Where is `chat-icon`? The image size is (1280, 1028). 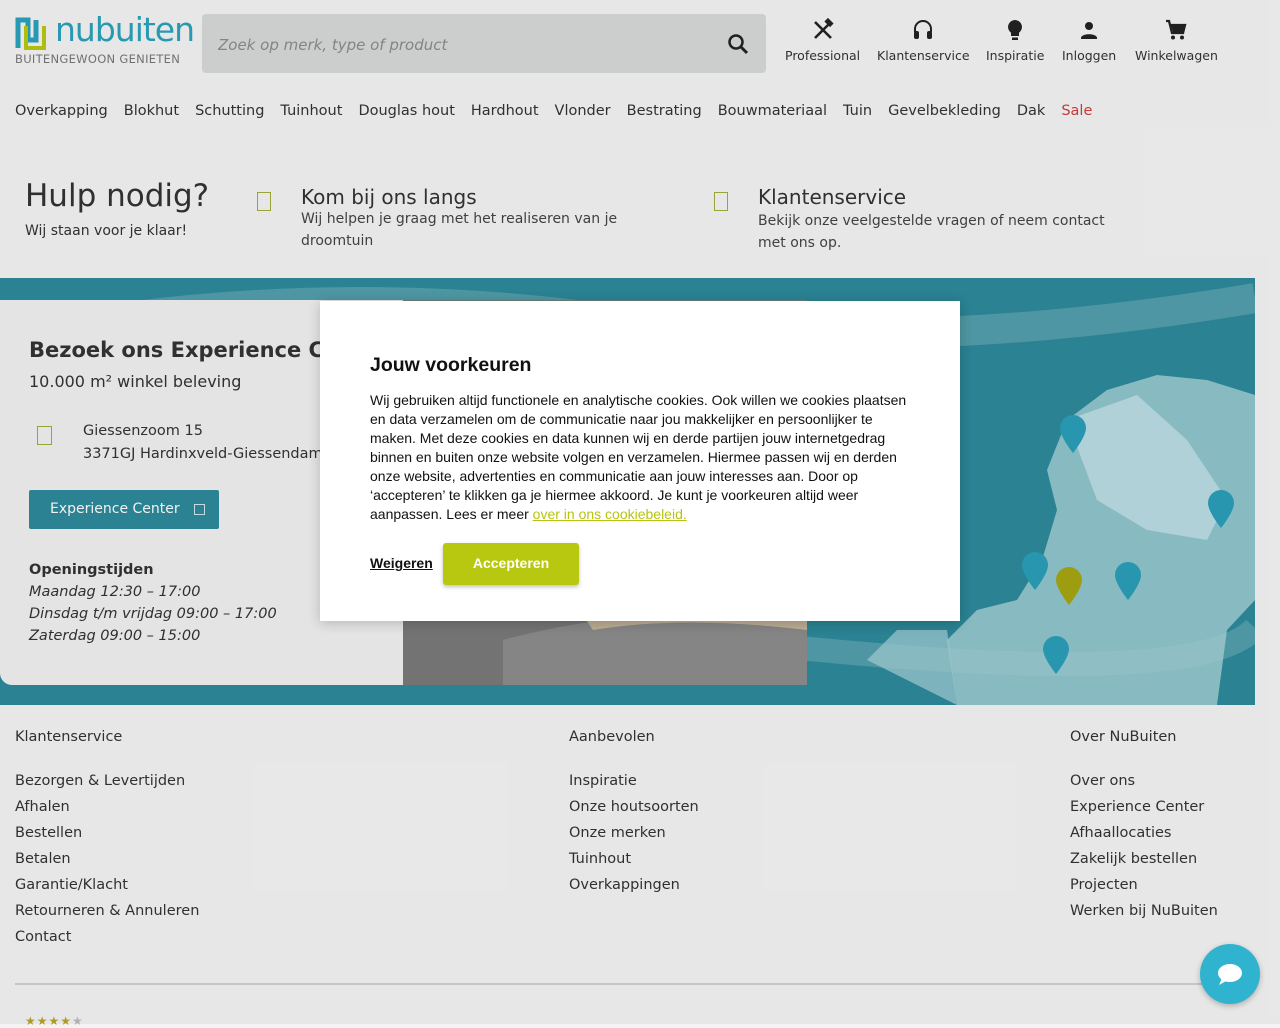 chat-icon is located at coordinates (1230, 974).